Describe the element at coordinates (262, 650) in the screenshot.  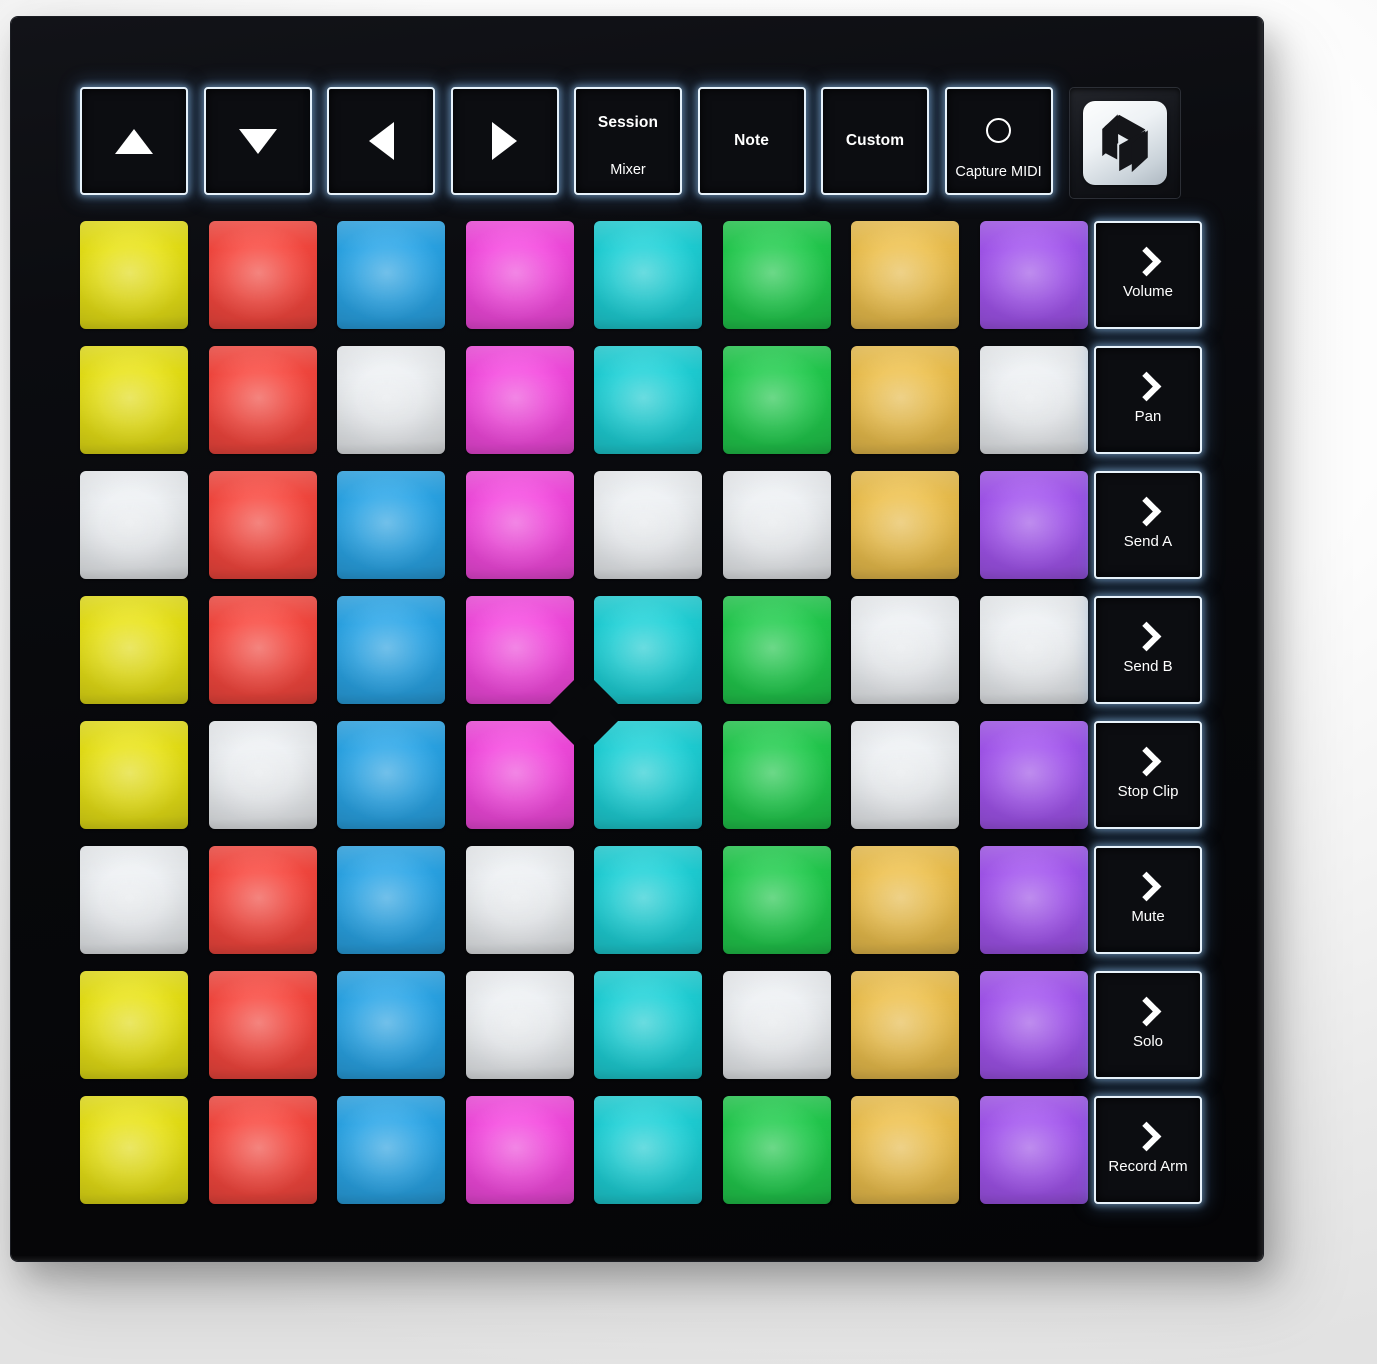
I see `pad-r4-c2` at that location.